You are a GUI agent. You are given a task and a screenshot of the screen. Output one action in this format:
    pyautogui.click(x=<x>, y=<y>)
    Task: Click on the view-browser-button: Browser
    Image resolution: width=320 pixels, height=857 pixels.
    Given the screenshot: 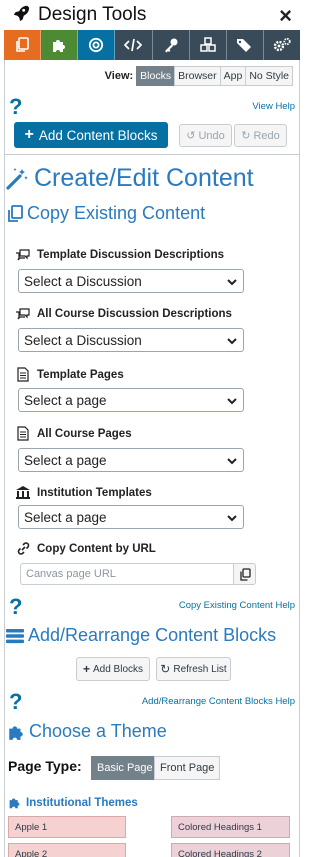 What is the action you would take?
    pyautogui.click(x=197, y=76)
    